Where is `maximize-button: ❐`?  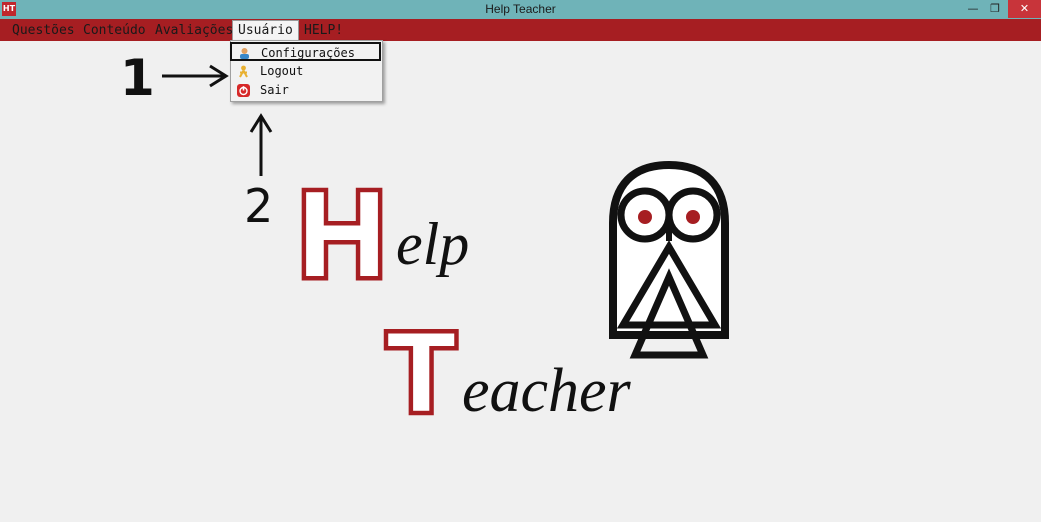
maximize-button: ❐ is located at coordinates (995, 9).